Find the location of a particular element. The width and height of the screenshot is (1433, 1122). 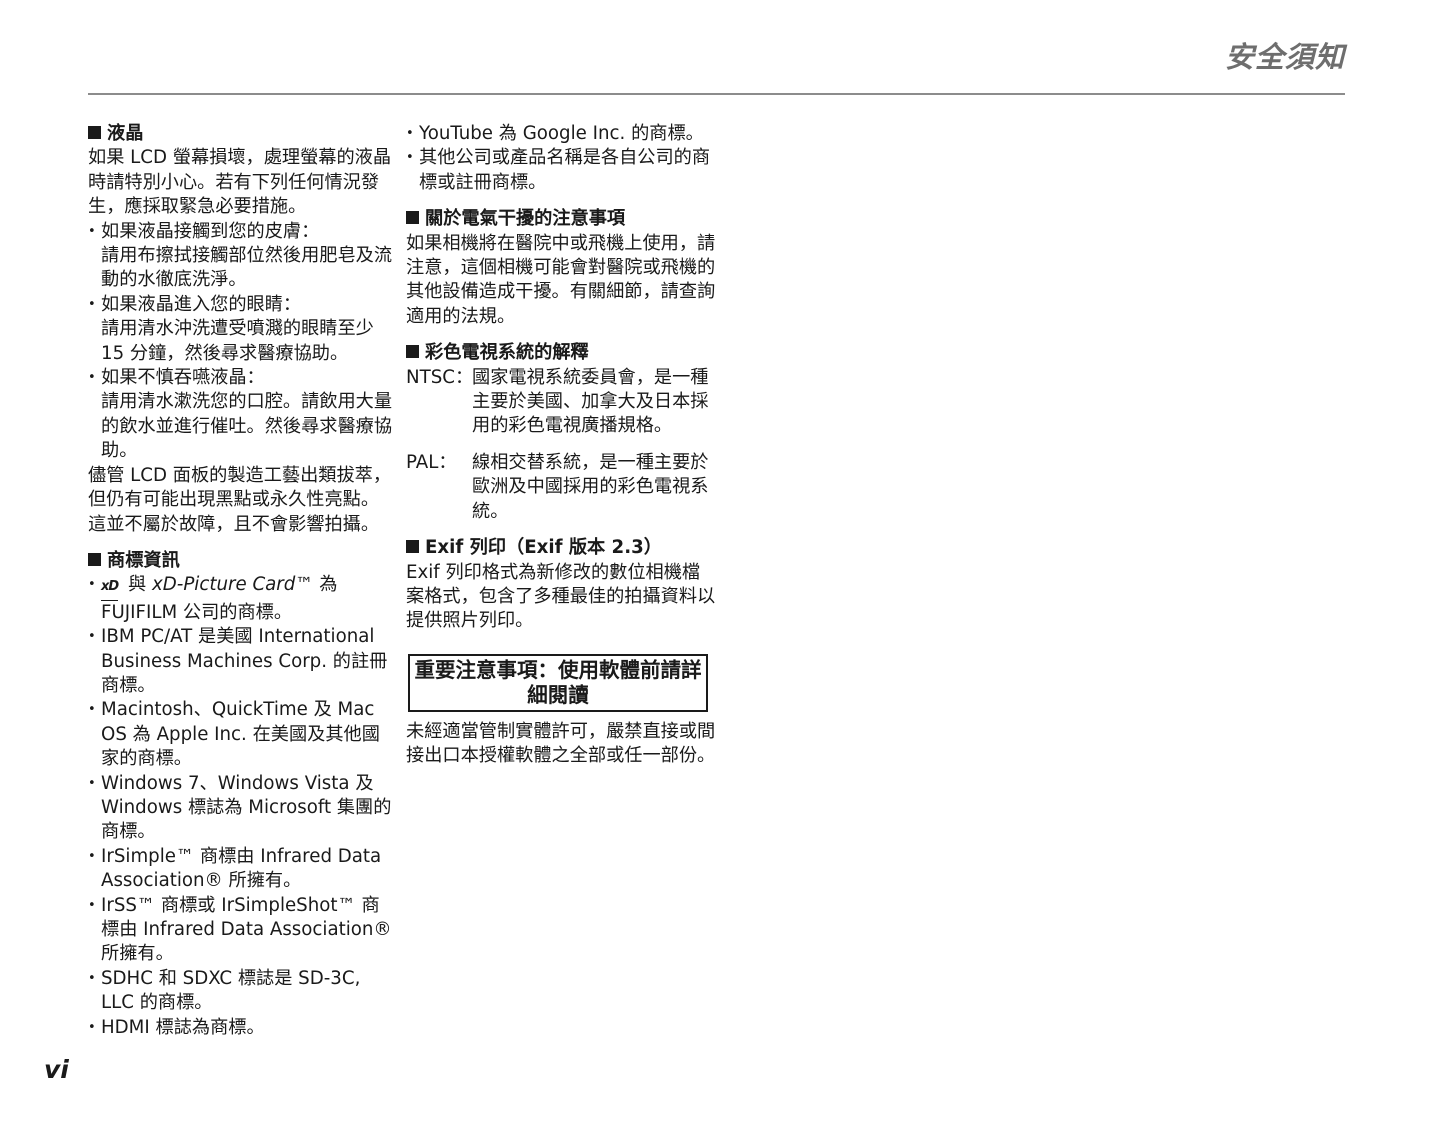

definition-term: PAL： is located at coordinates (431, 462).